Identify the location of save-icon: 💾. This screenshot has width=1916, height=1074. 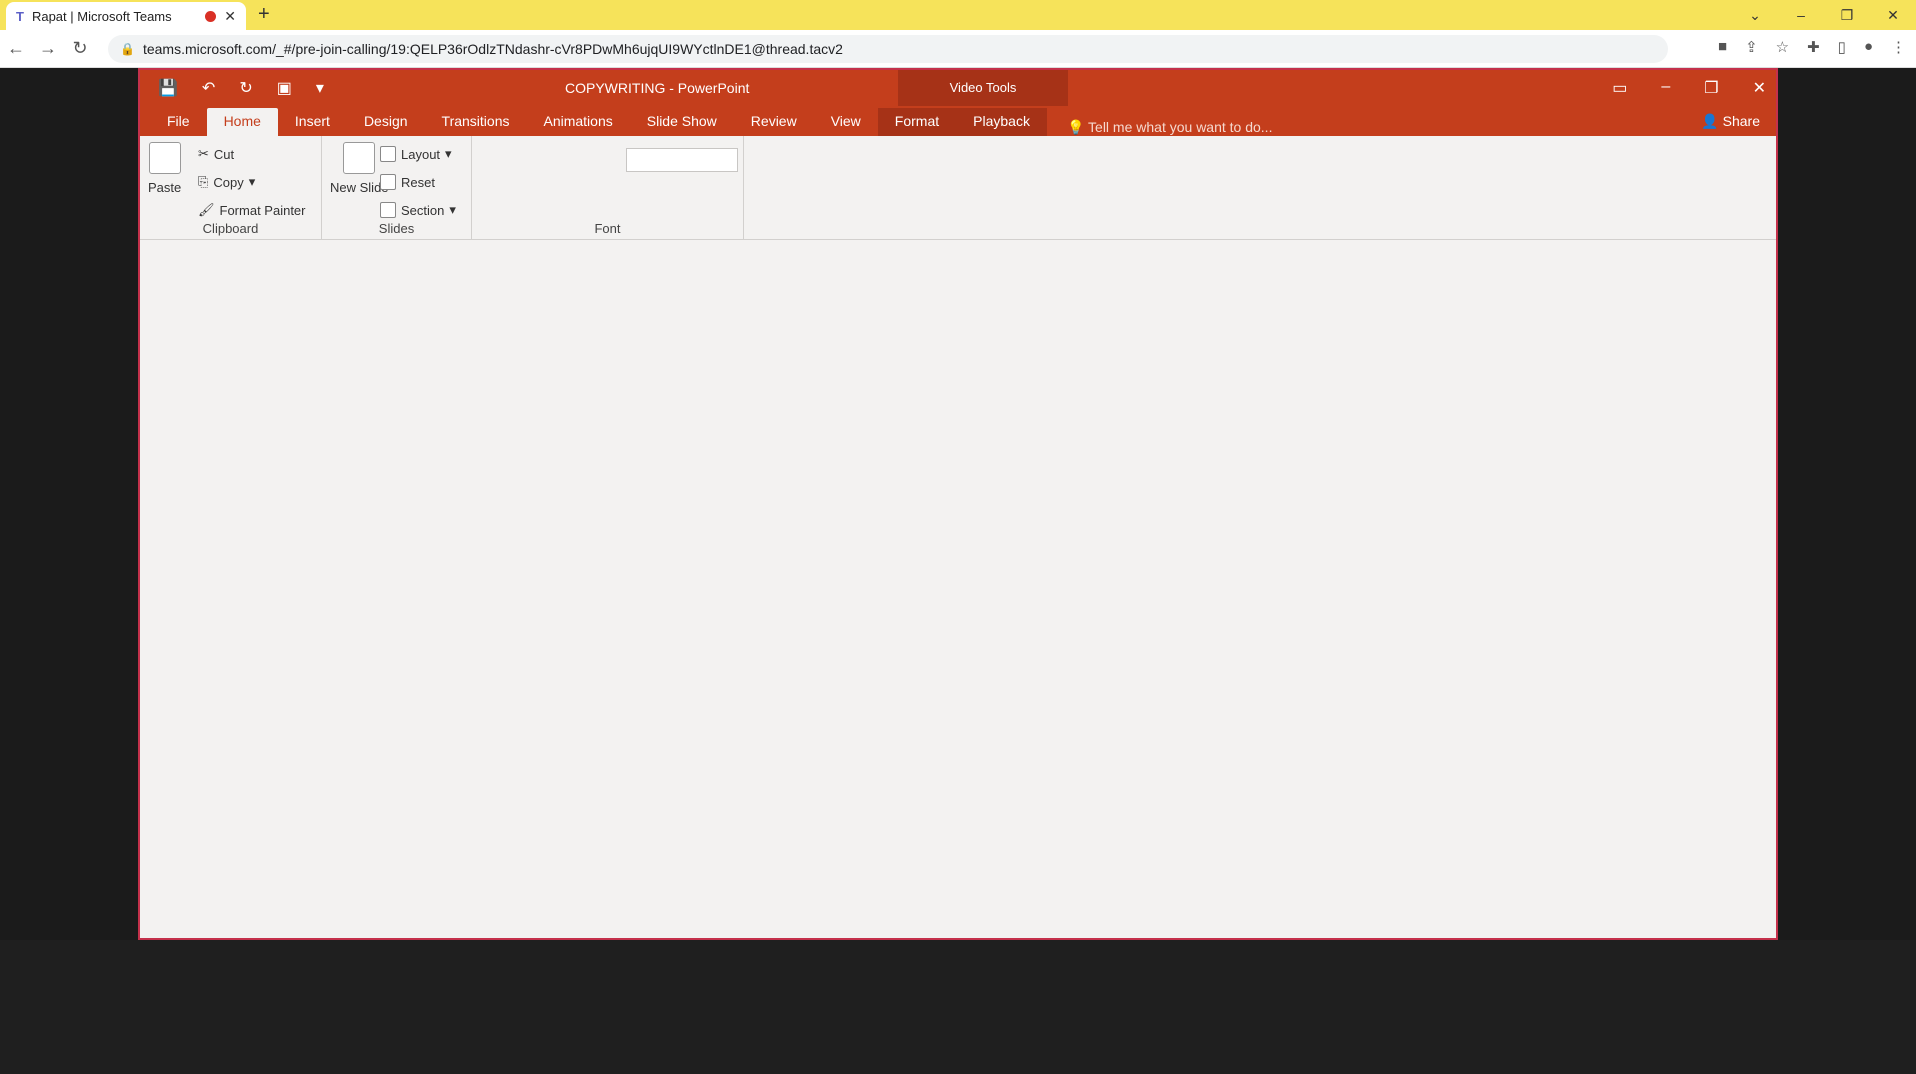
(168, 88).